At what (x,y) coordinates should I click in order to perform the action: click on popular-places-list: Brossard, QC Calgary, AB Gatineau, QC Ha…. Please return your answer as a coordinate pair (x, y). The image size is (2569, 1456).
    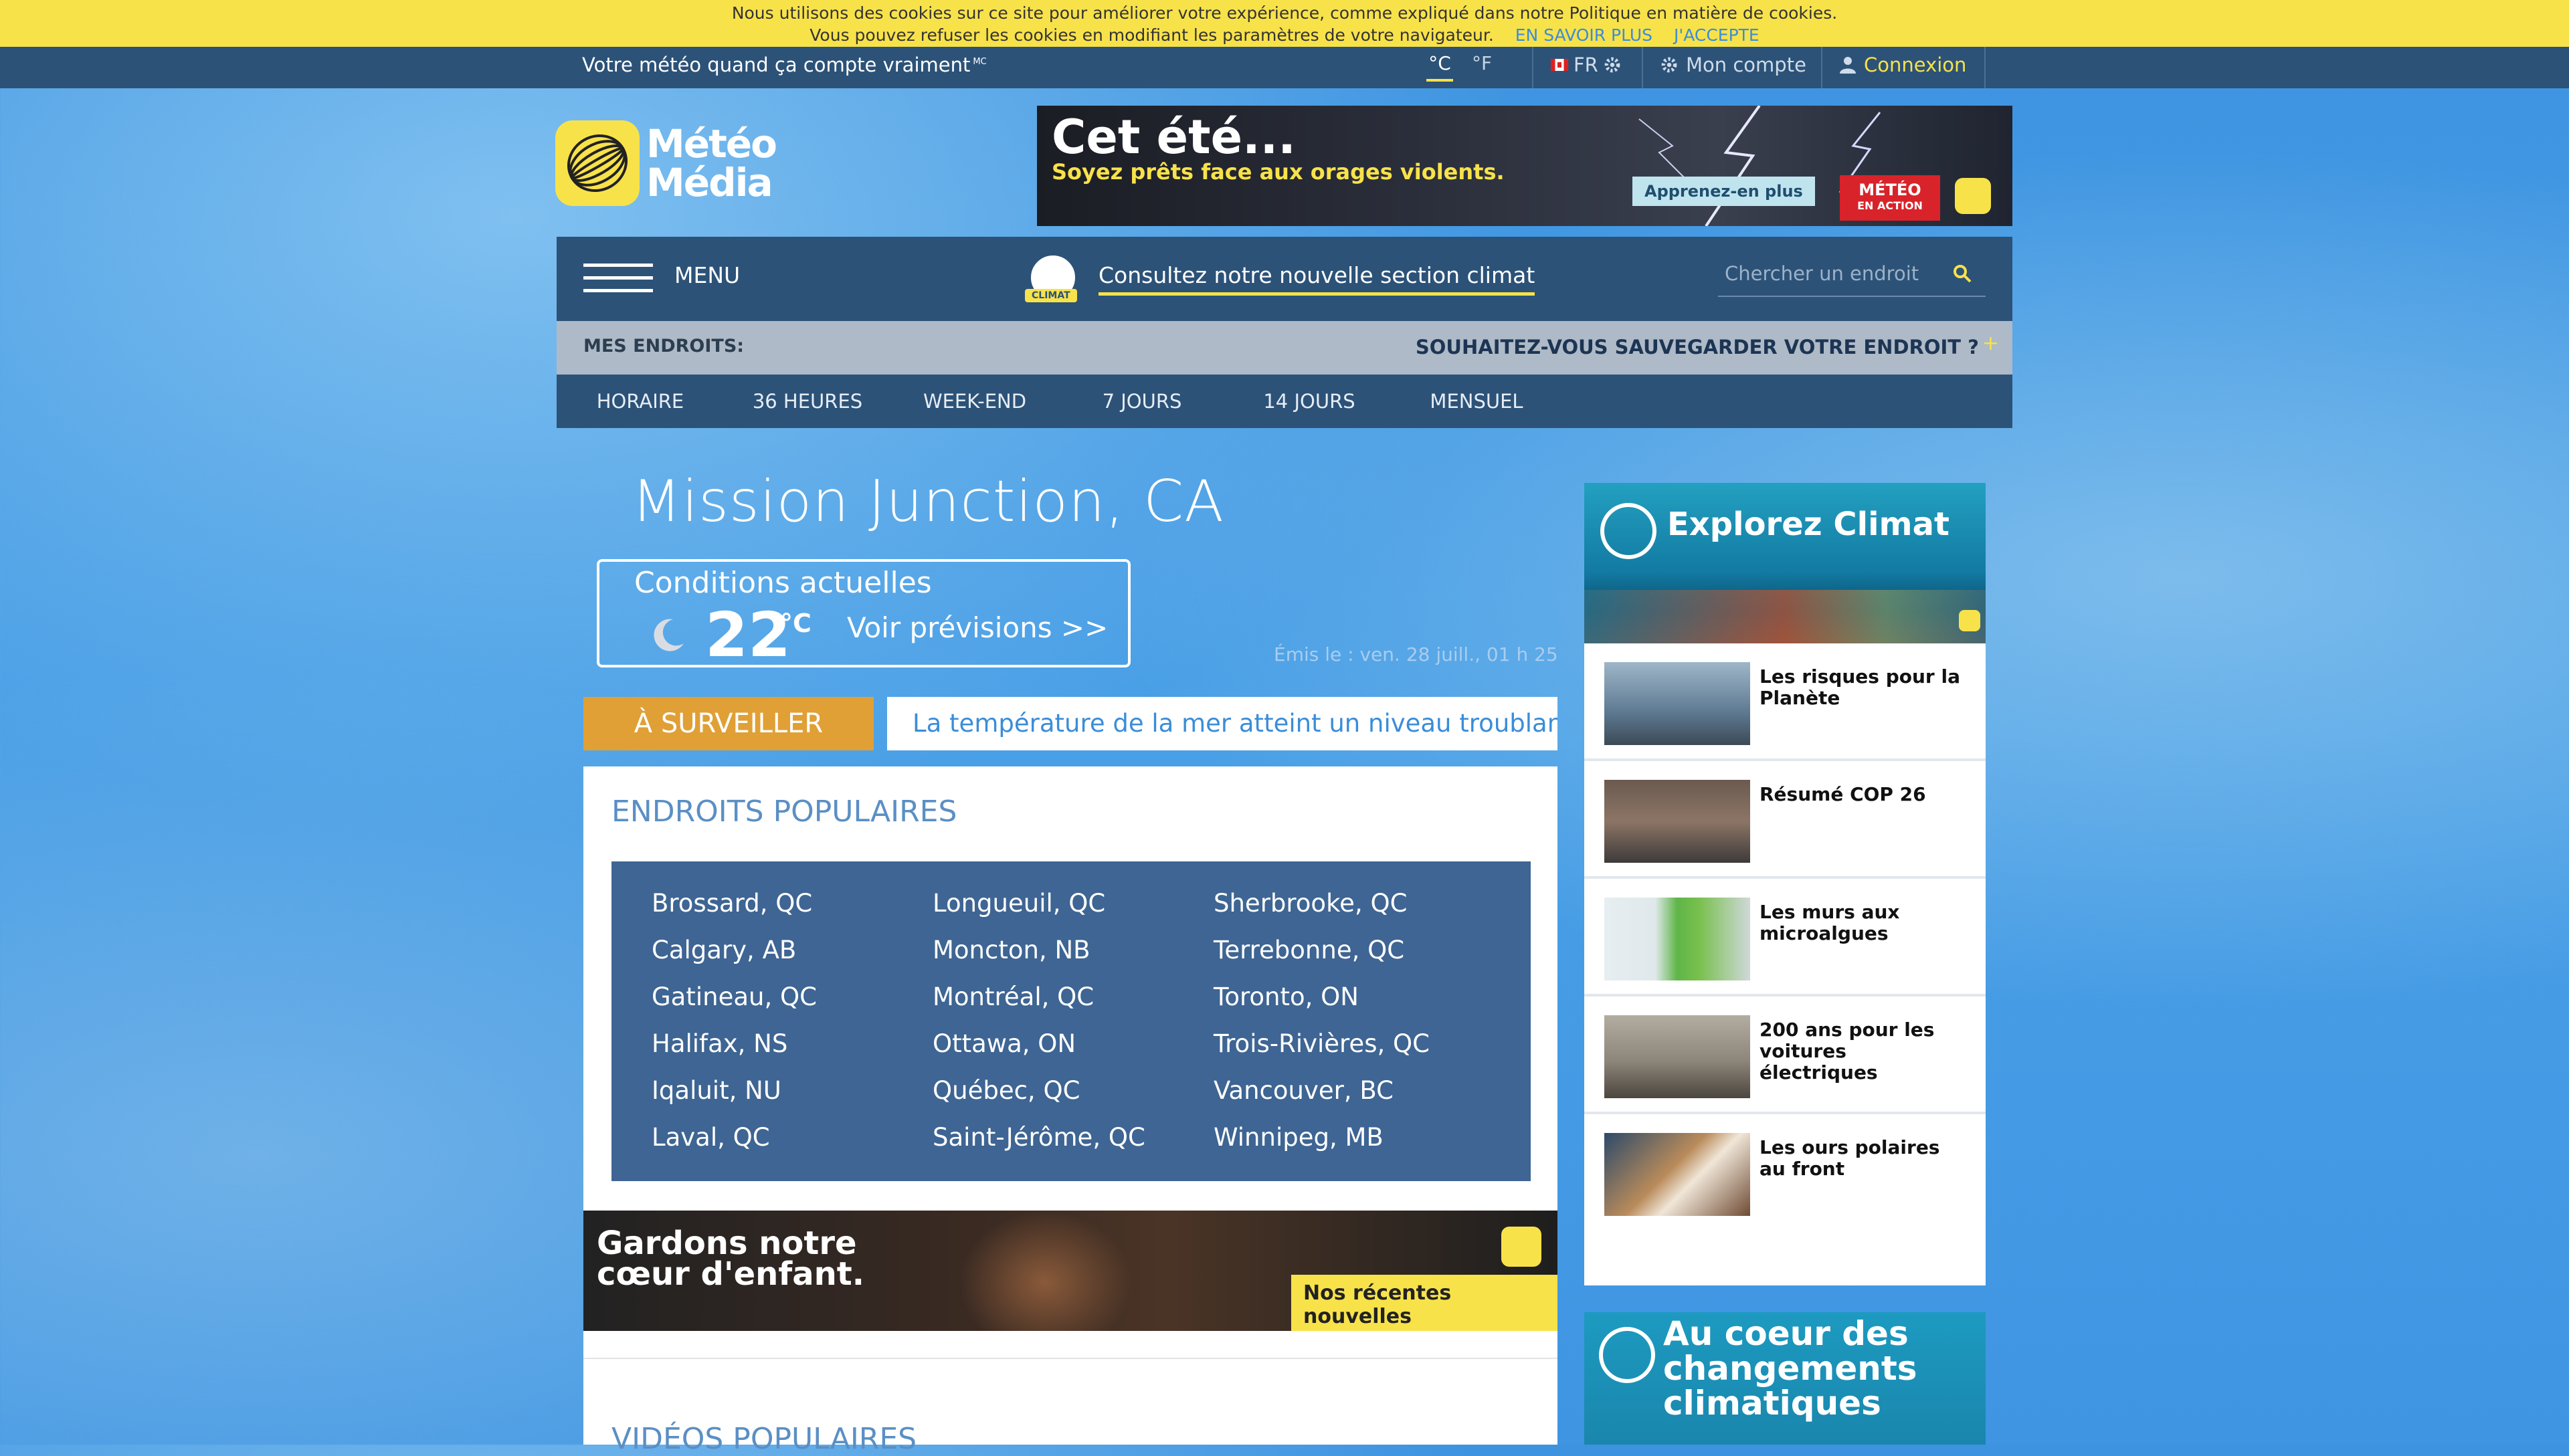
    Looking at the image, I should click on (1071, 1021).